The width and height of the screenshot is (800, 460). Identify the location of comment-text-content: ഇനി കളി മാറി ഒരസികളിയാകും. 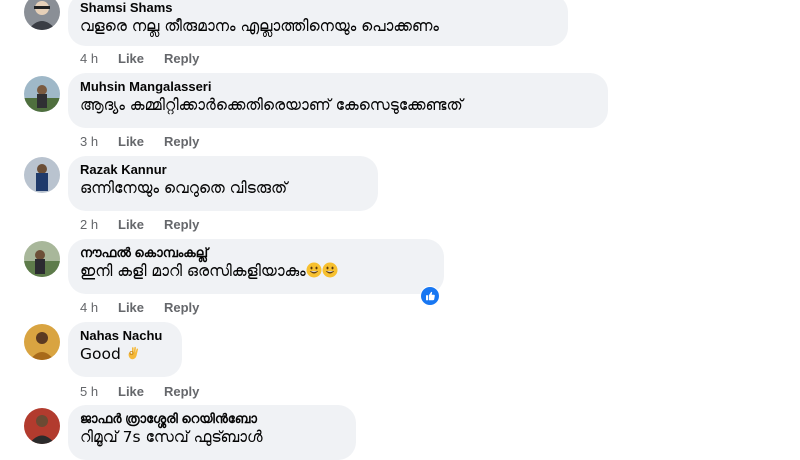
(193, 271).